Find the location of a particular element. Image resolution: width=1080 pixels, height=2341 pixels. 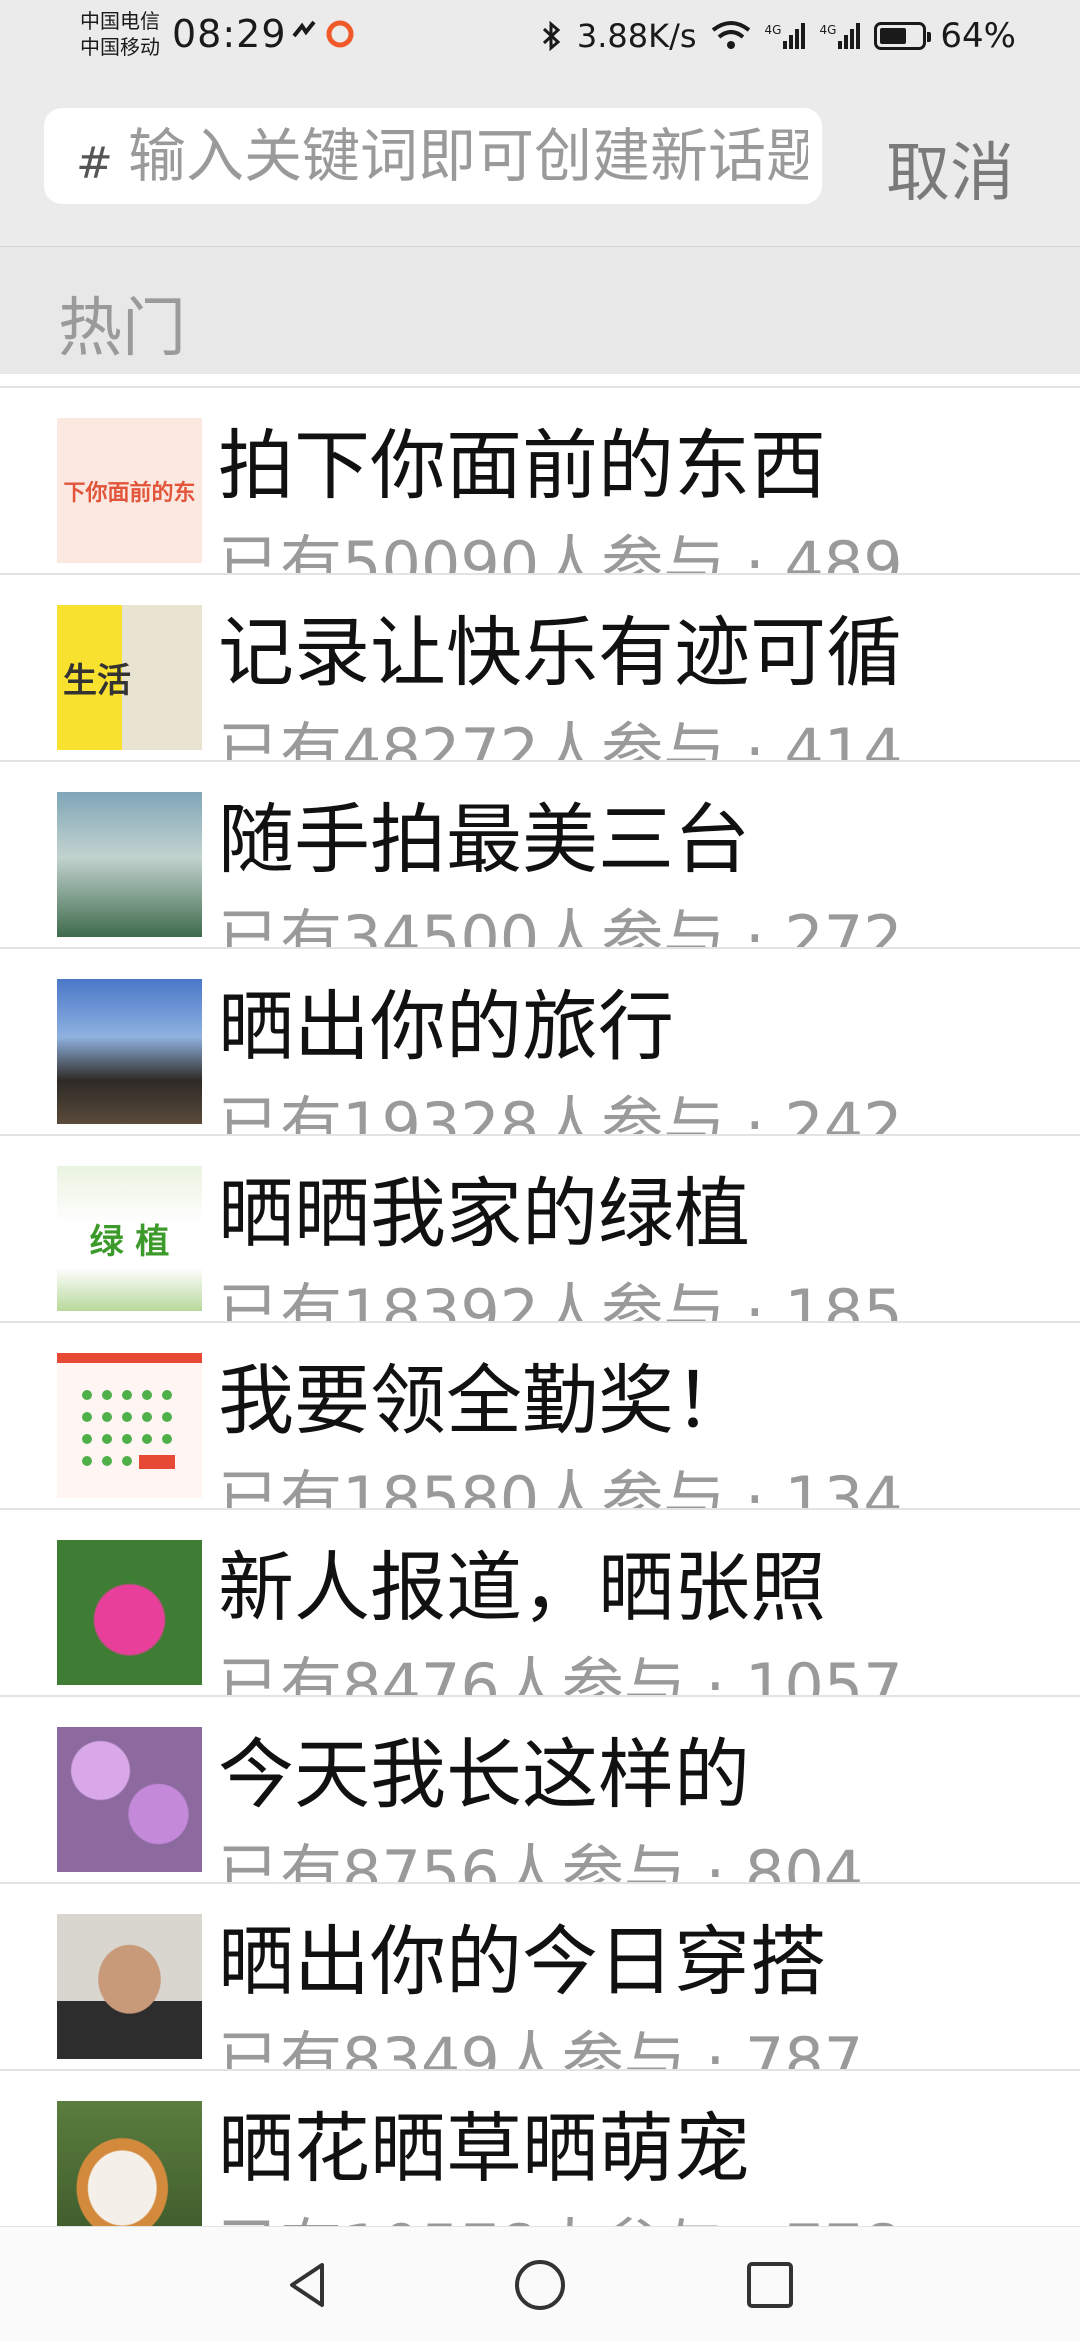

list-item: 晒出你的旅行 已有19328人参与 · 242 is located at coordinates (540, 1042).